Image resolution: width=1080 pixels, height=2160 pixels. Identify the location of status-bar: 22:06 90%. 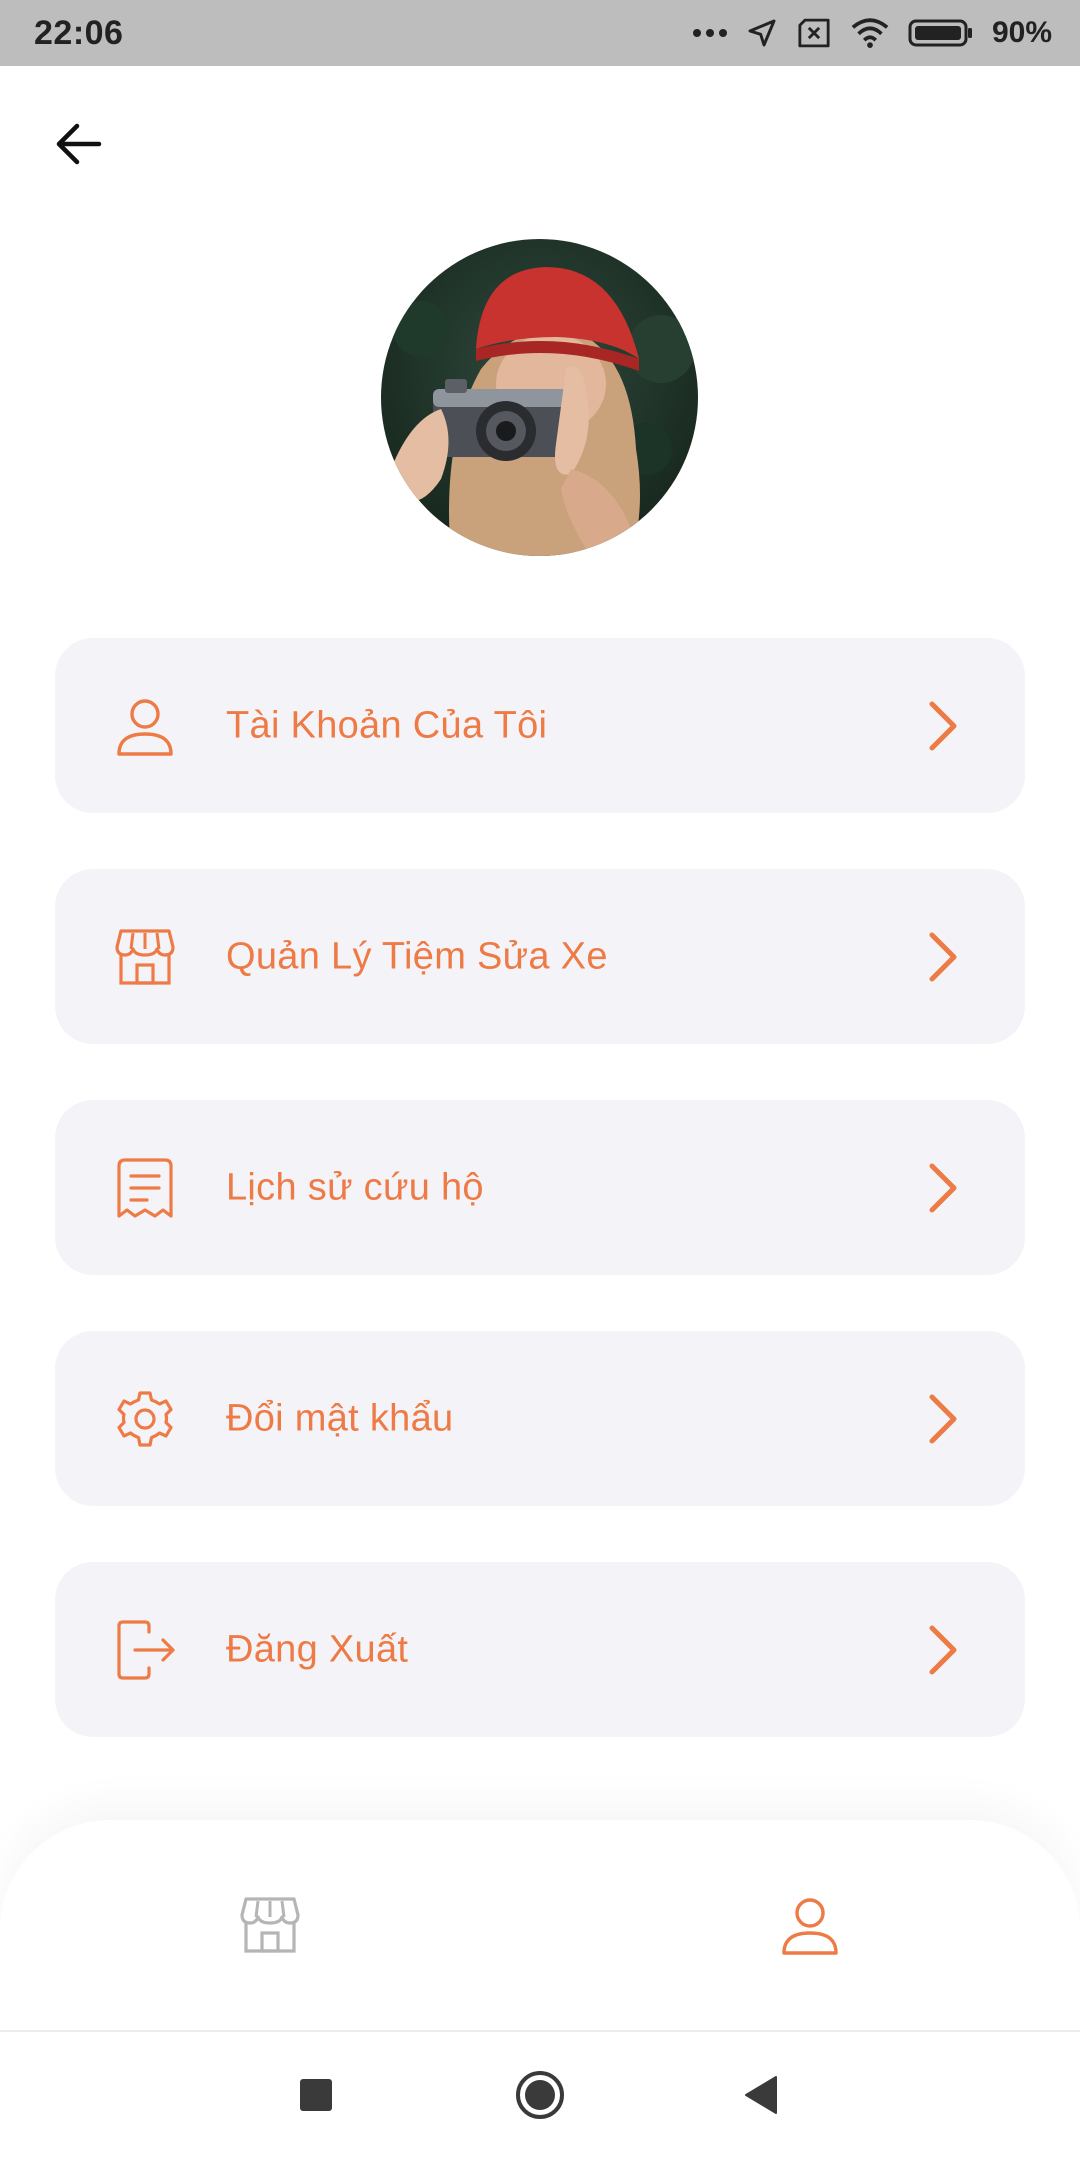
(540, 33).